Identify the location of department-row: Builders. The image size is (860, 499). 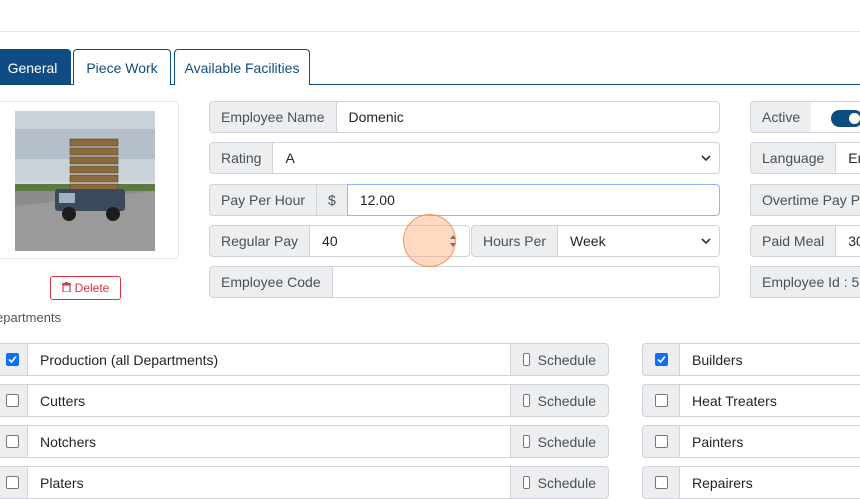
(751, 359).